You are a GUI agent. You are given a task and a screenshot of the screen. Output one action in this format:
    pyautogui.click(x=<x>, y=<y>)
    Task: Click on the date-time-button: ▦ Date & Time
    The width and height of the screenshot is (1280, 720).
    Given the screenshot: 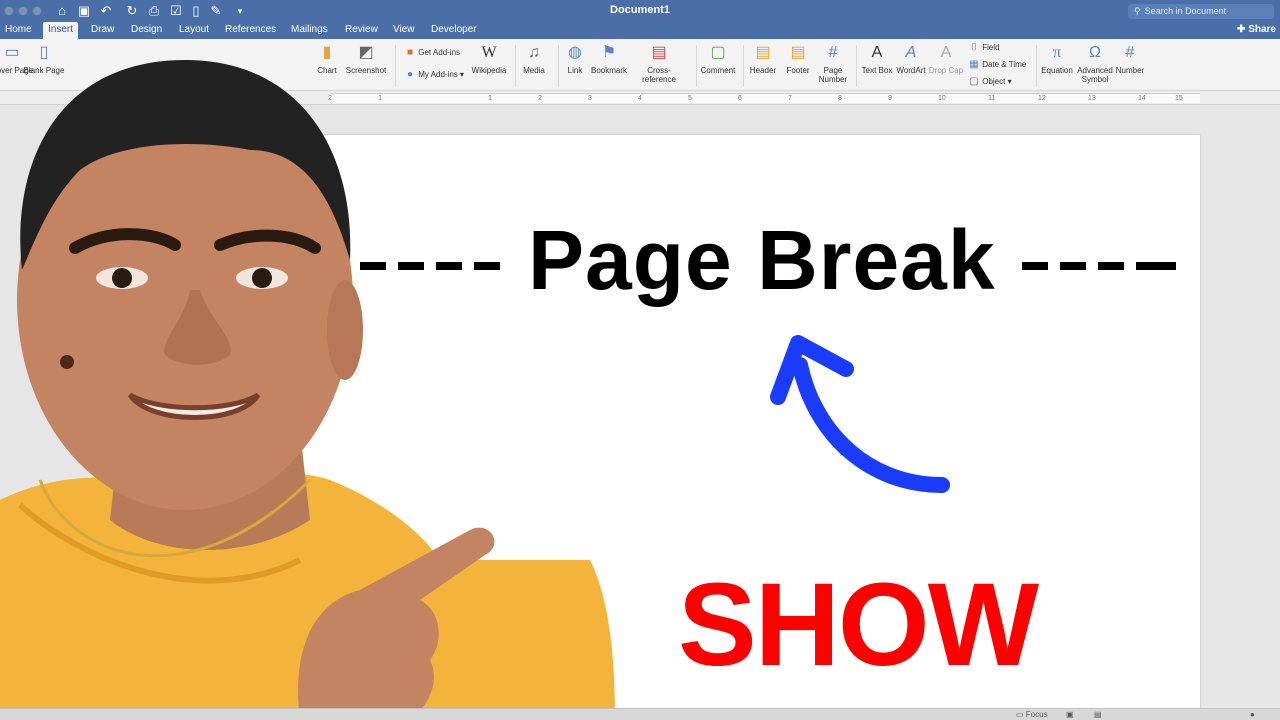 What is the action you would take?
    pyautogui.click(x=997, y=65)
    